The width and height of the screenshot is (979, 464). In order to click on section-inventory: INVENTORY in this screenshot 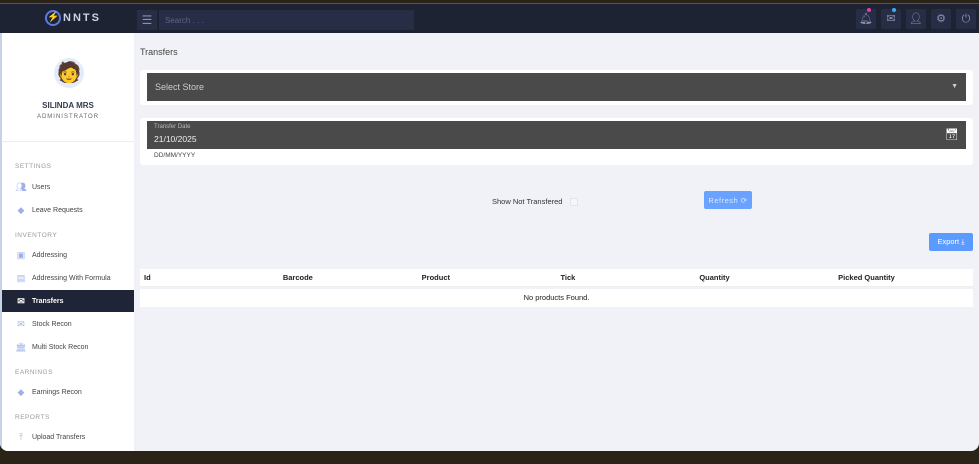, I will do `click(36, 235)`.